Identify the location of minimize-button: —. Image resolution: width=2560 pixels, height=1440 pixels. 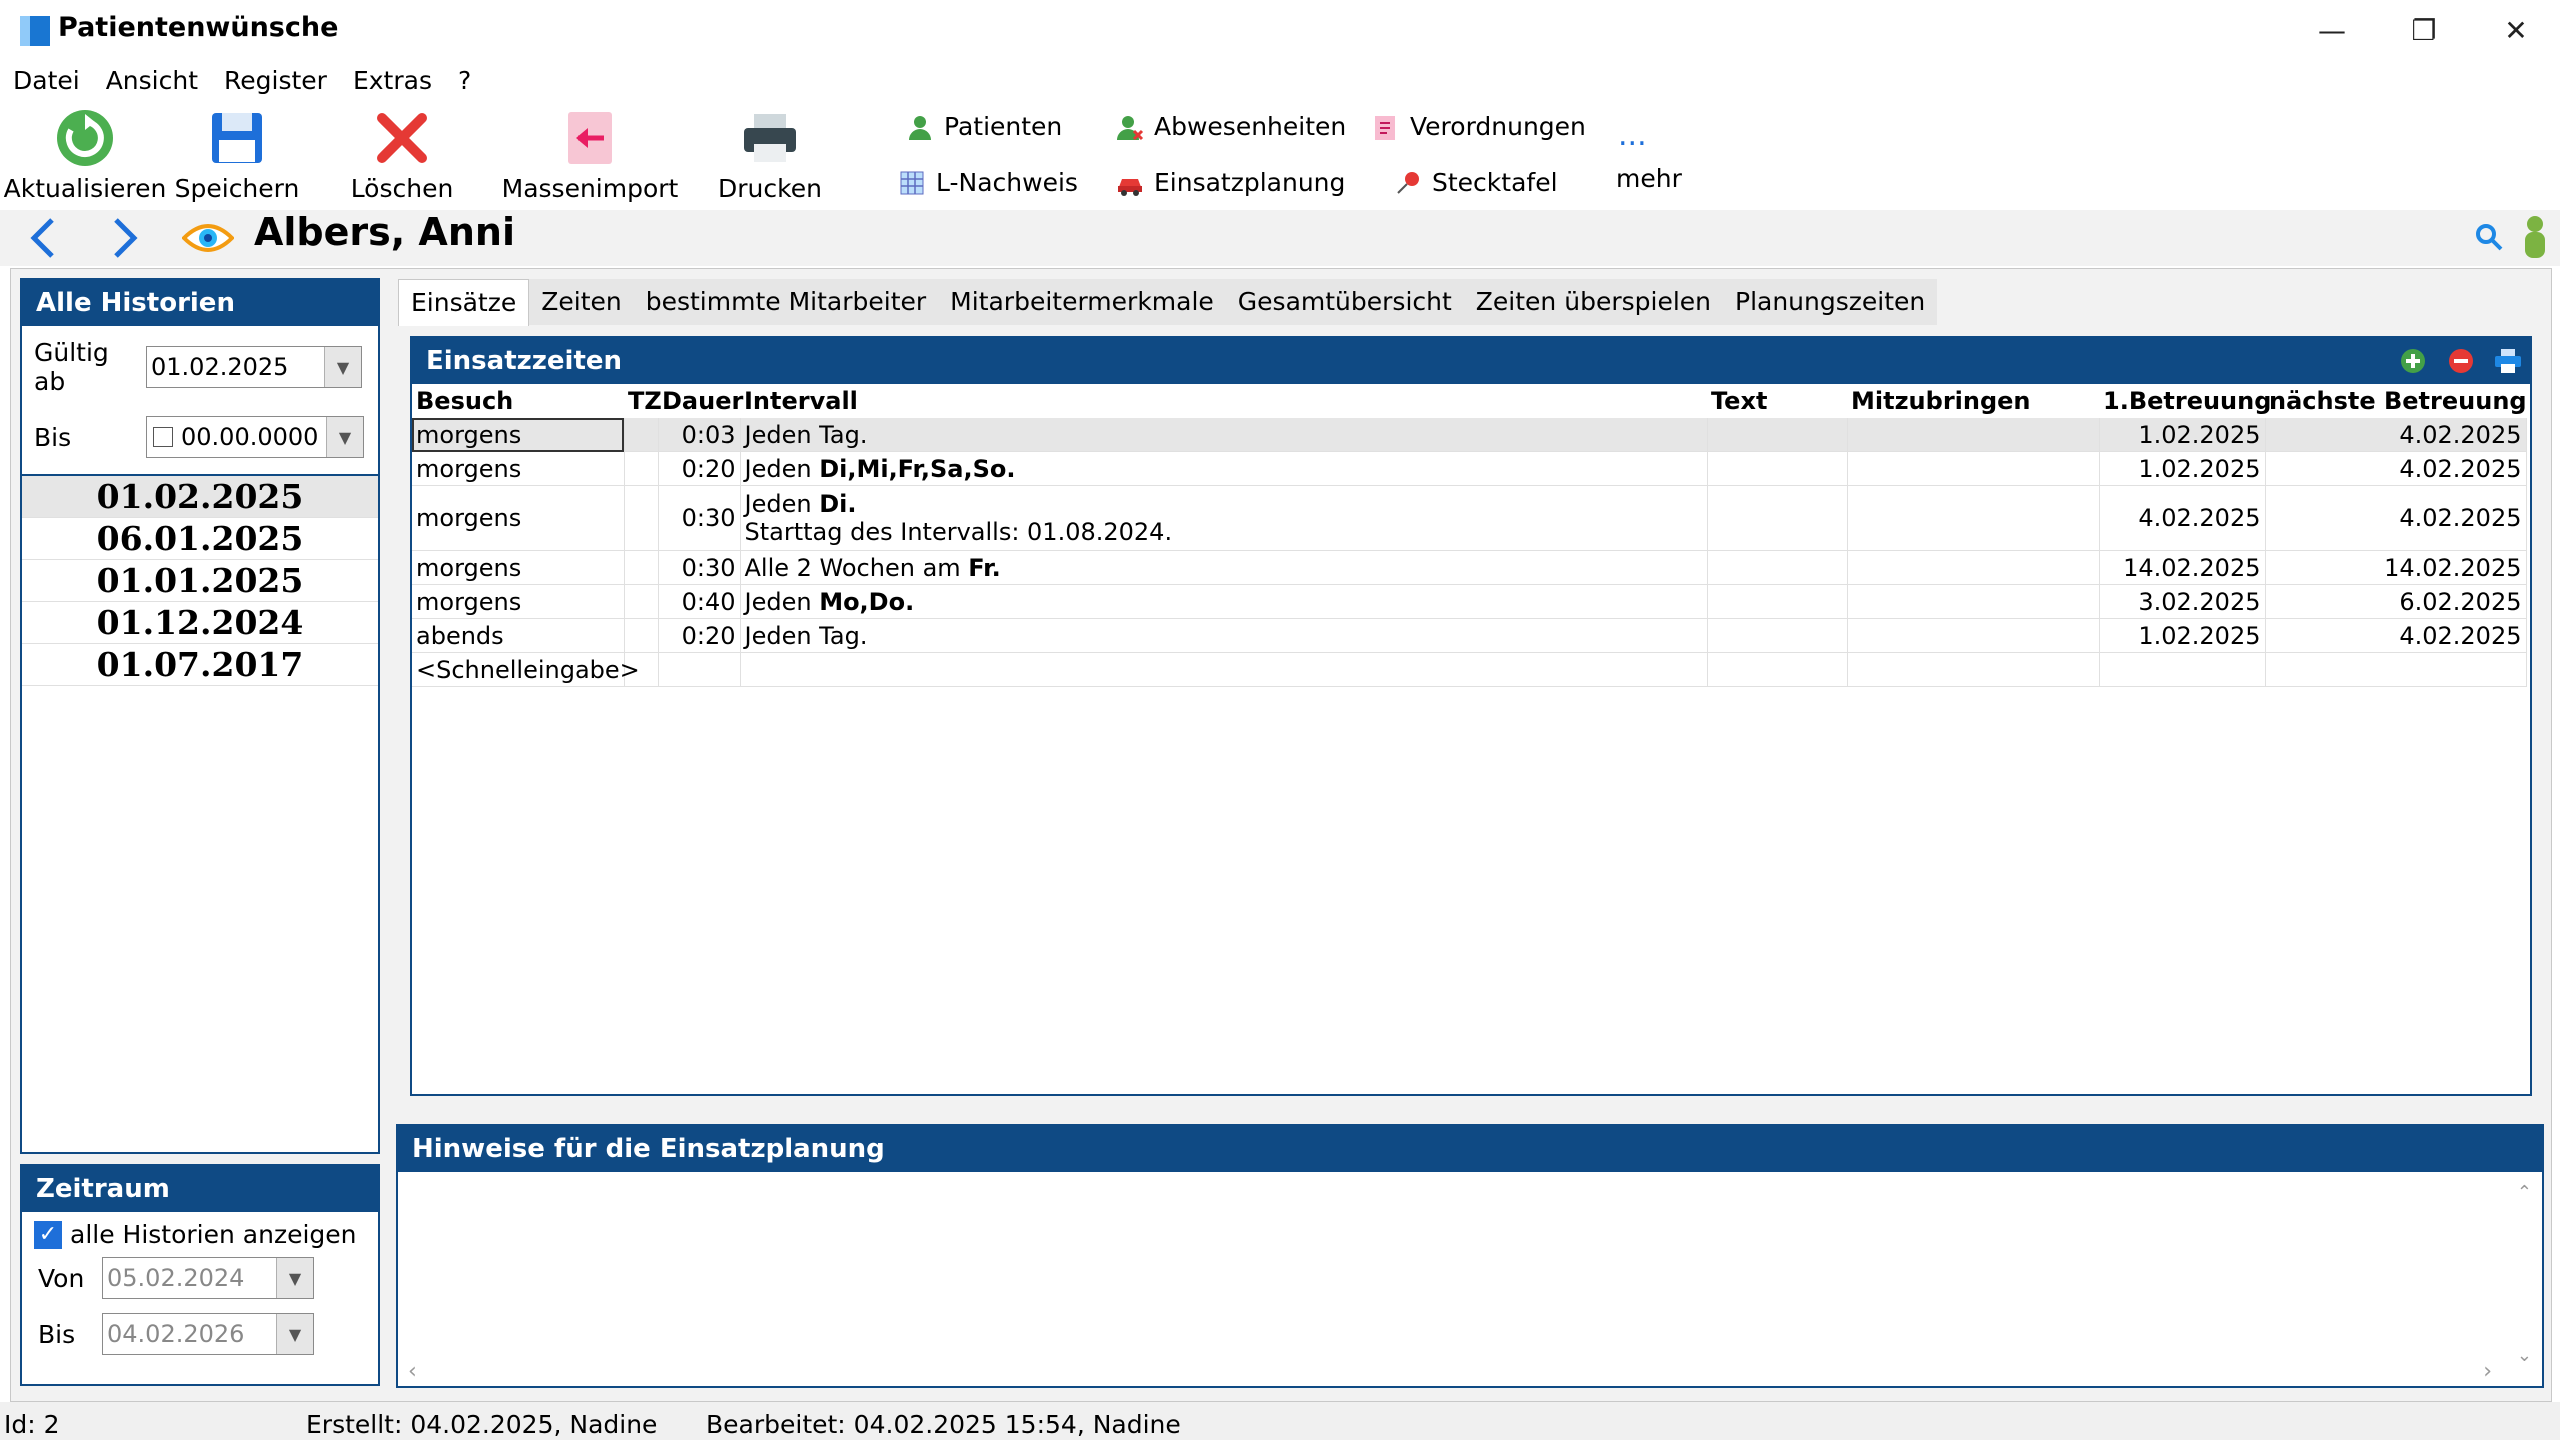
(2332, 30).